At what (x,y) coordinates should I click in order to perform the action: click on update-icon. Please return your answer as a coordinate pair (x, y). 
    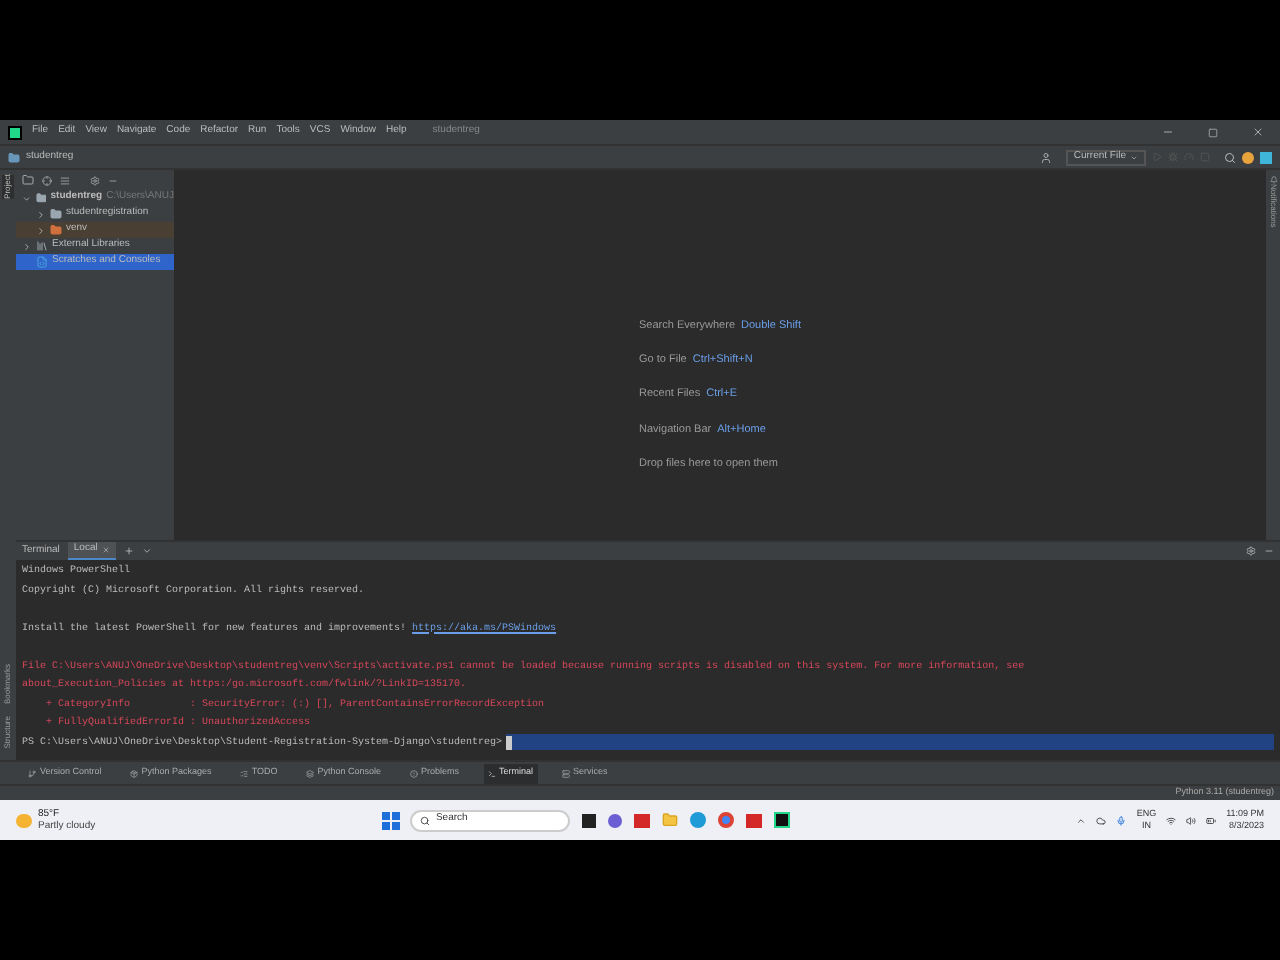
    Looking at the image, I should click on (1248, 157).